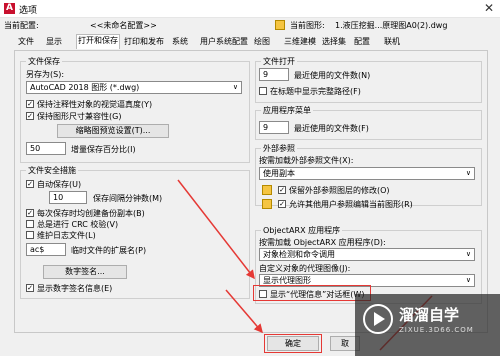 The image size is (500, 356). What do you see at coordinates (216, 229) in the screenshot?
I see `arrow-to-proxy-checkbox` at bounding box center [216, 229].